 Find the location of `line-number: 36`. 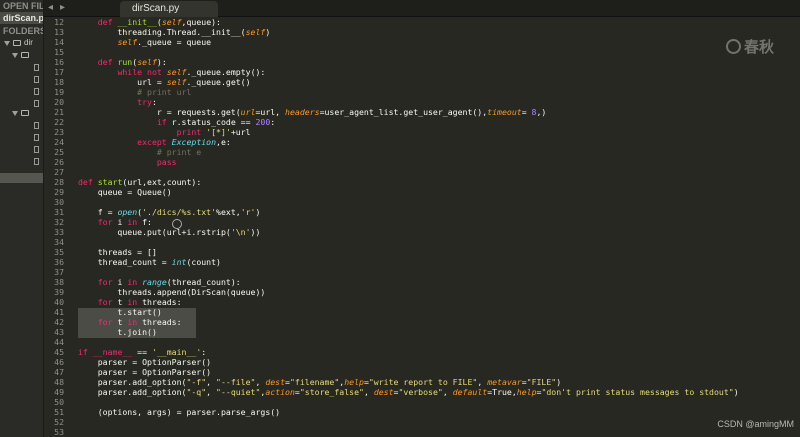

line-number: 36 is located at coordinates (59, 262).